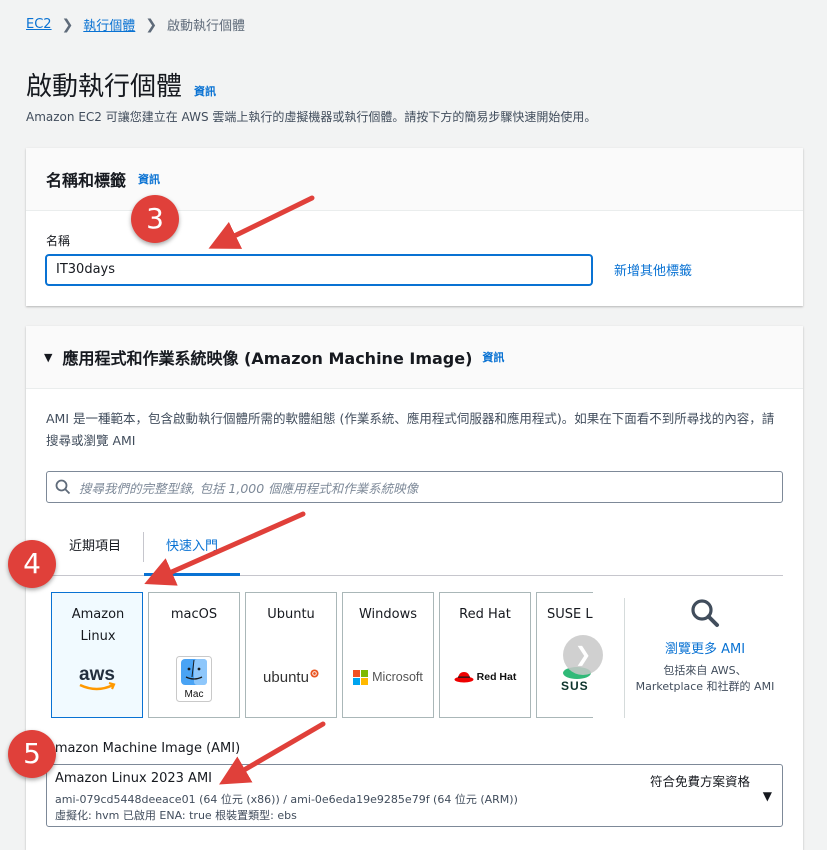 Image resolution: width=827 pixels, height=850 pixels. I want to click on breadcrumb-current: 啟動執行個體, so click(206, 26).